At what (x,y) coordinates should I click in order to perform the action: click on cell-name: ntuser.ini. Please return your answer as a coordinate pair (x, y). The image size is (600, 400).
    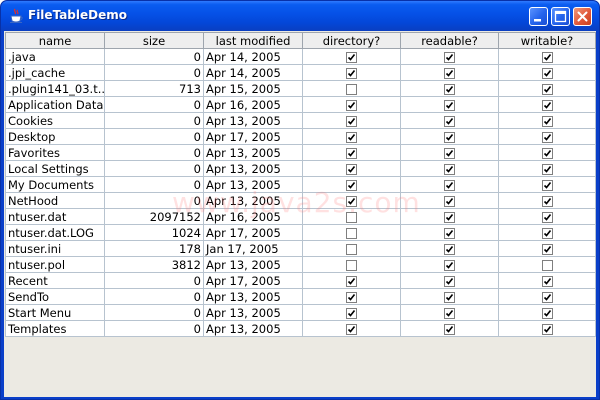
    Looking at the image, I should click on (55, 248).